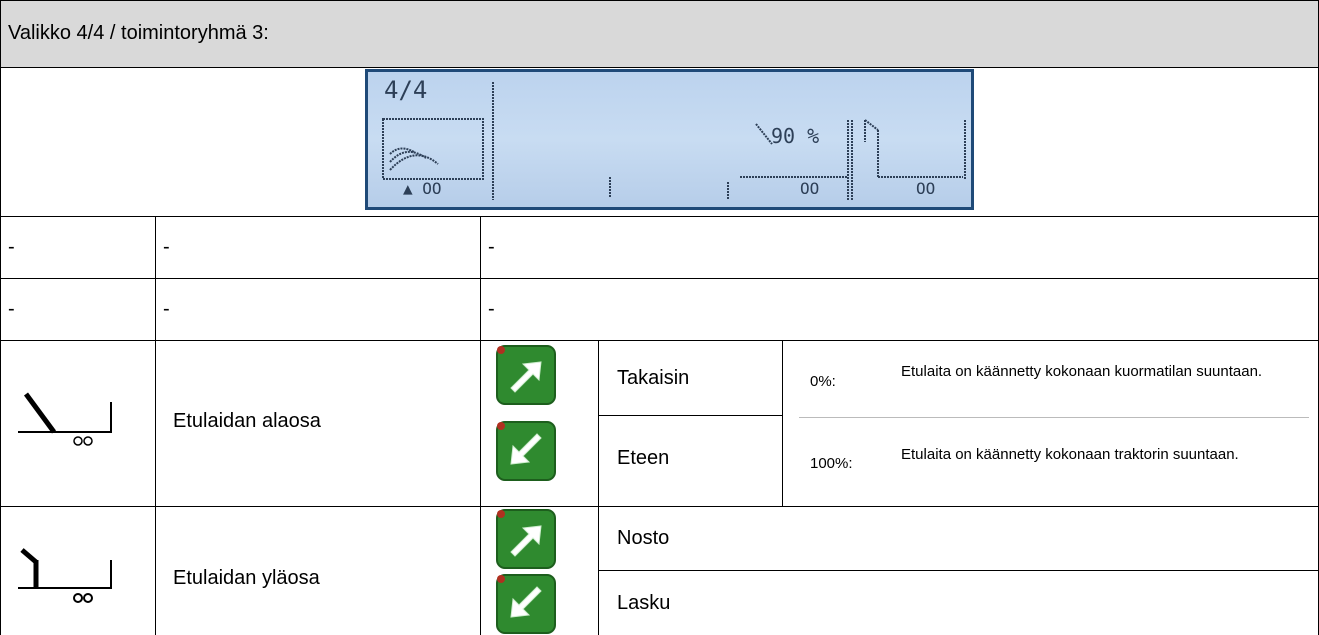 This screenshot has height=635, width=1319. I want to click on front-lower-up-label: Takaisin, so click(653, 378).